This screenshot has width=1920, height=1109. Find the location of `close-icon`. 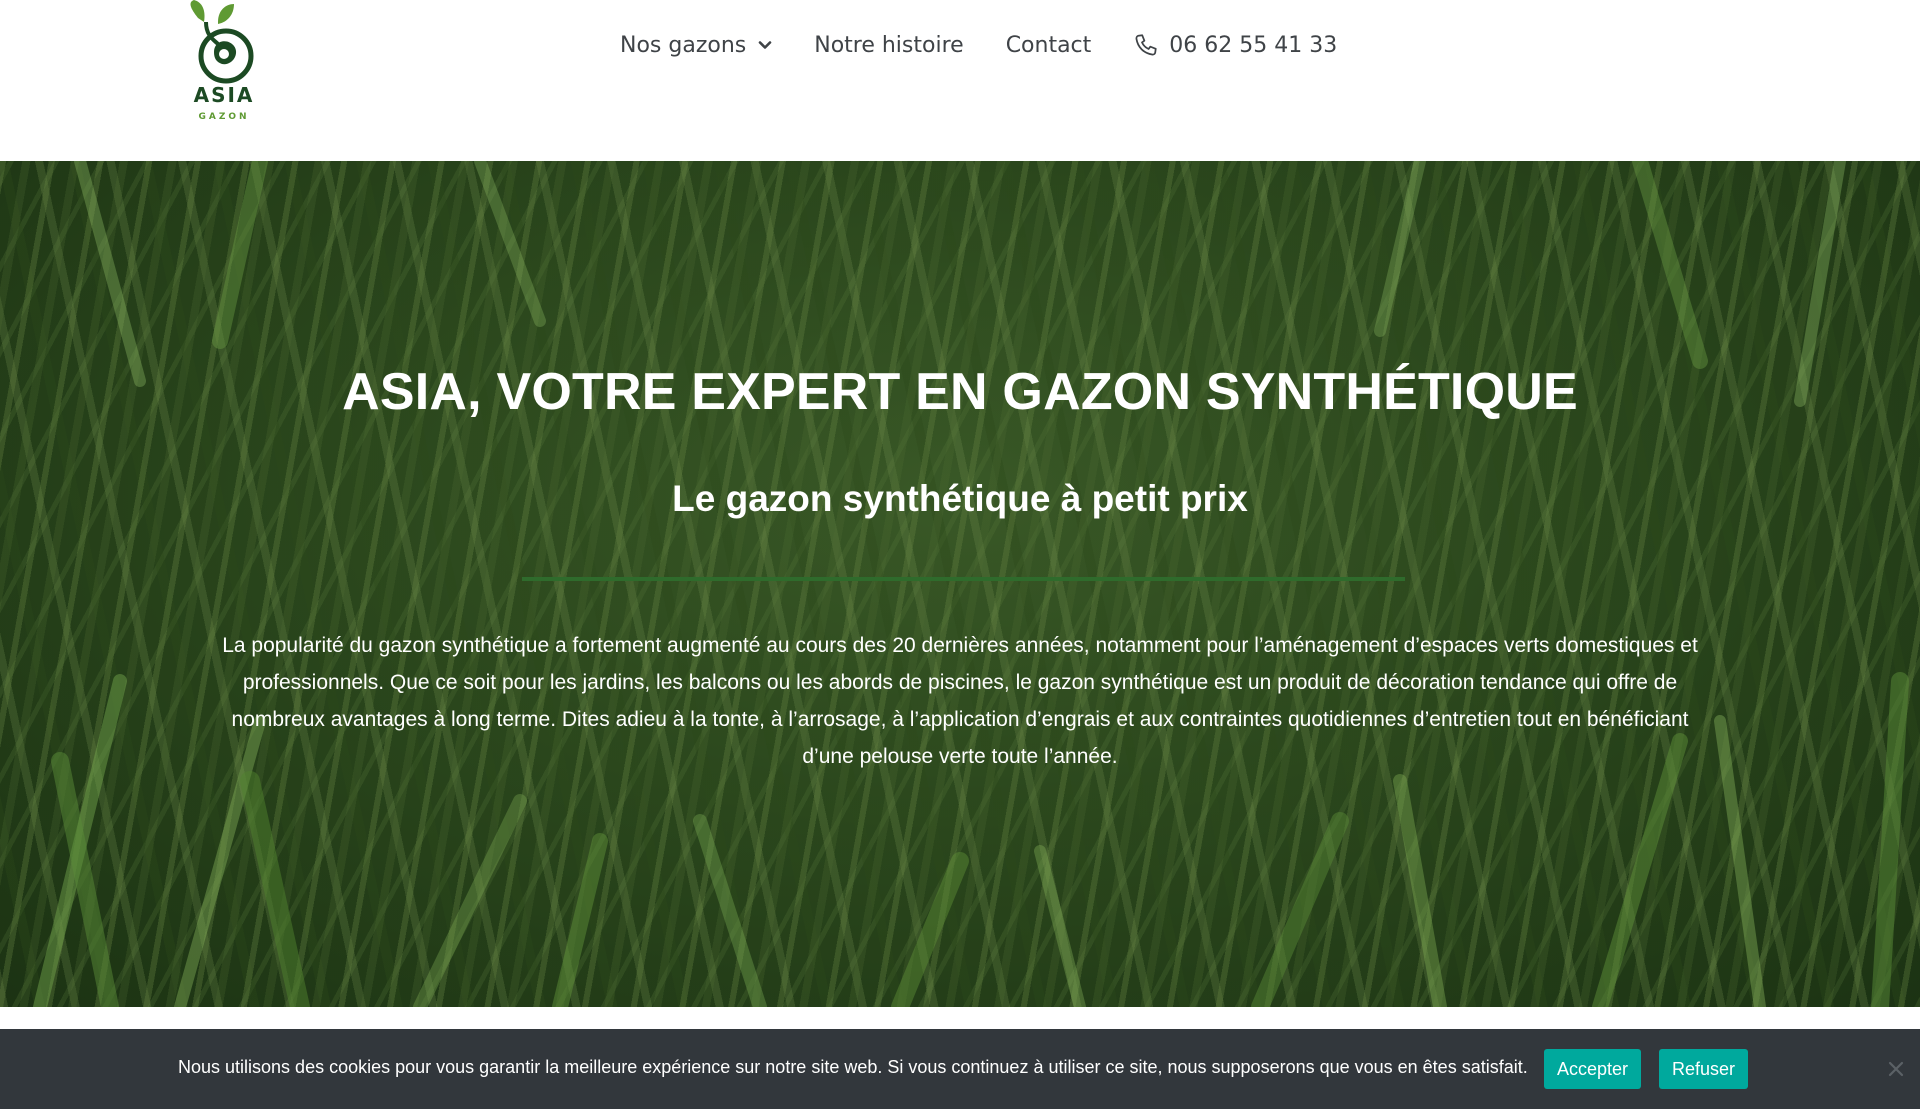

close-icon is located at coordinates (1896, 1069).